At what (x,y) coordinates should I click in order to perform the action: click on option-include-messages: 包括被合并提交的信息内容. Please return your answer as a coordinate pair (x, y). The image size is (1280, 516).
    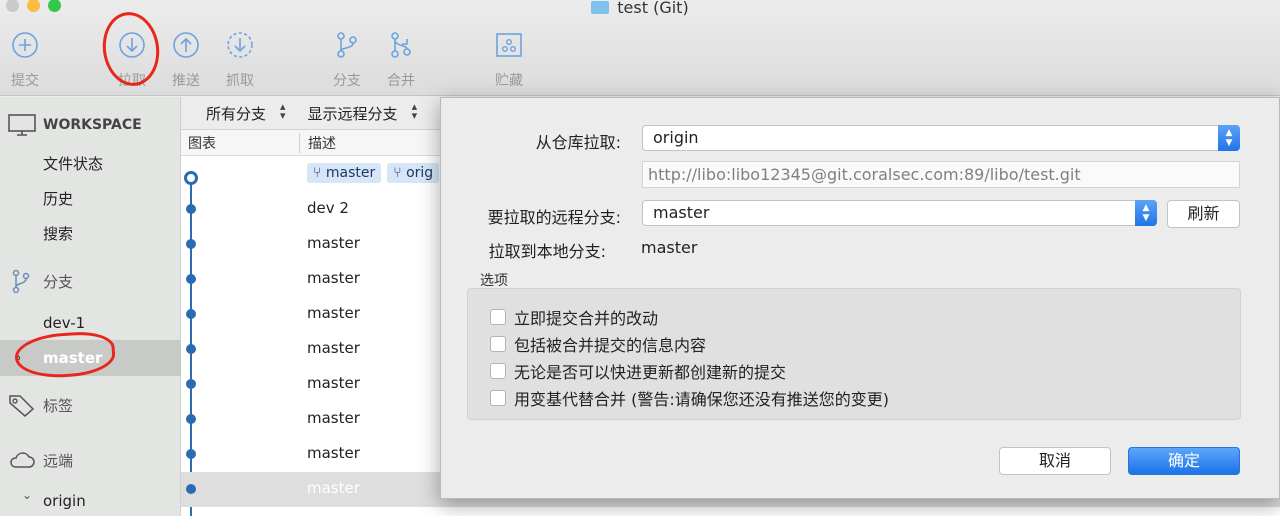
    Looking at the image, I should click on (598, 344).